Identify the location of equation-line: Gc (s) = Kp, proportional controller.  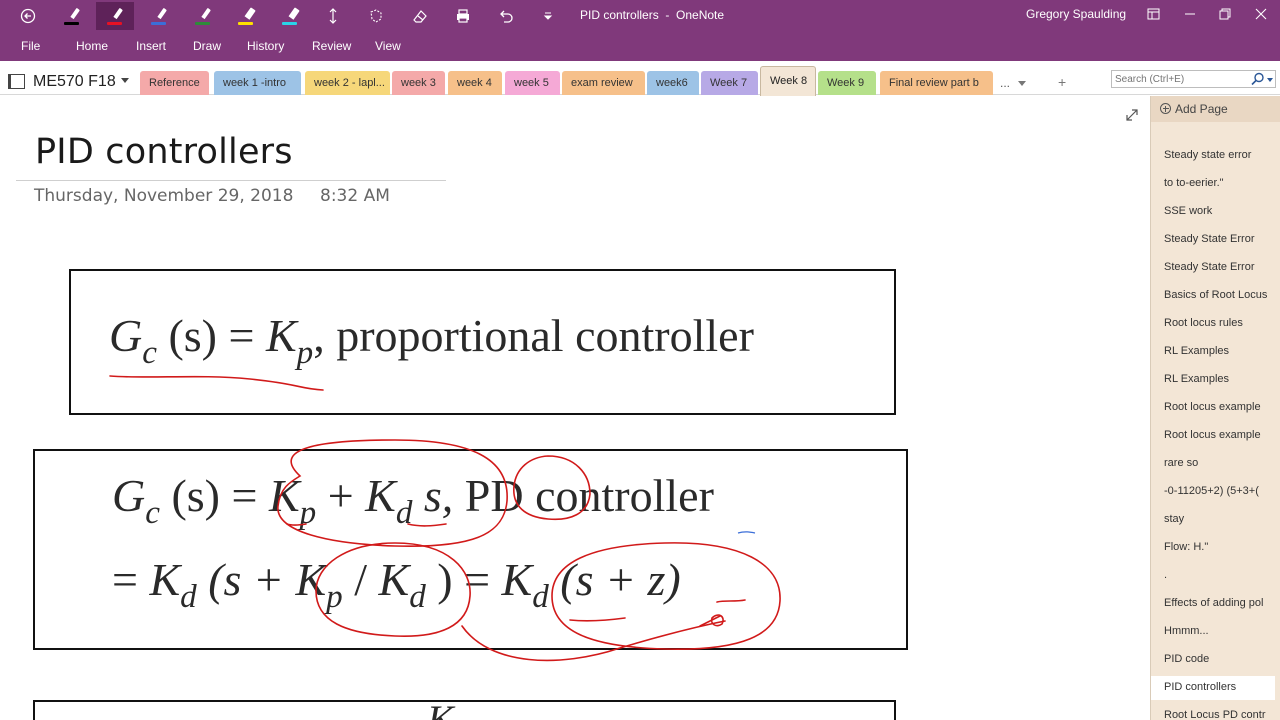
(431, 340).